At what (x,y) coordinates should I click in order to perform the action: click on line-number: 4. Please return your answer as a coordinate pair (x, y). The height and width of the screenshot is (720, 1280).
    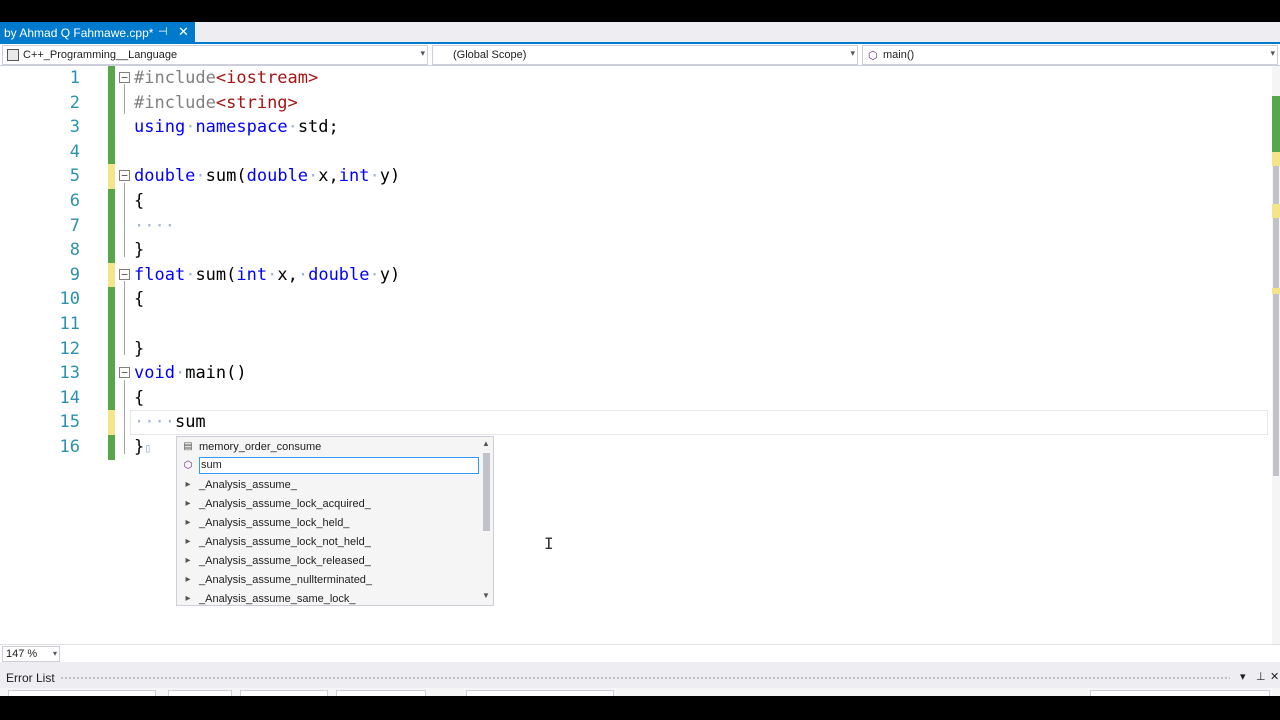
    Looking at the image, I should click on (74, 151).